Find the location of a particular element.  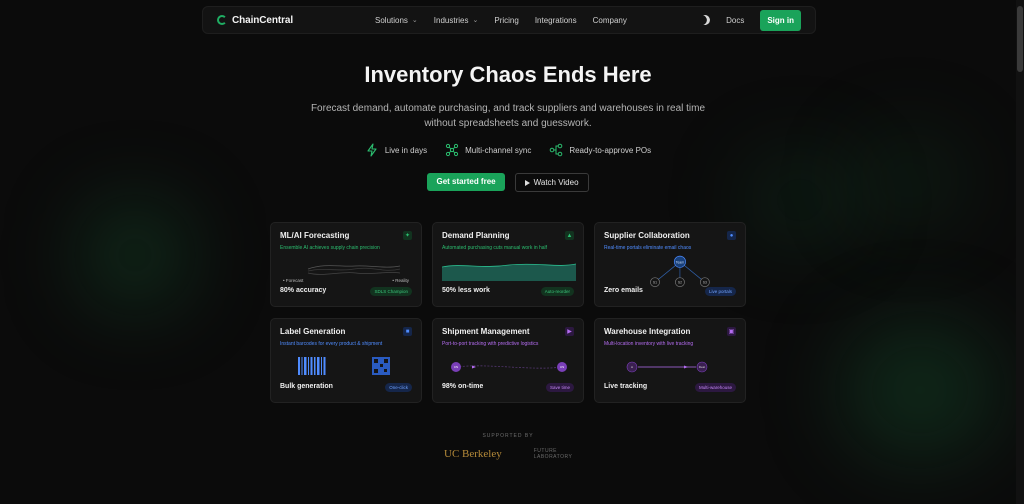

card-stat: 98% on-time is located at coordinates (463, 386).